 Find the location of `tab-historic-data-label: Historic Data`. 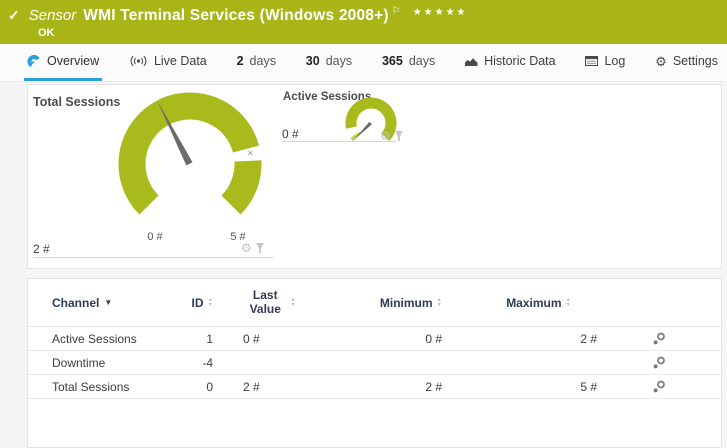

tab-historic-data-label: Historic Data is located at coordinates (520, 61).